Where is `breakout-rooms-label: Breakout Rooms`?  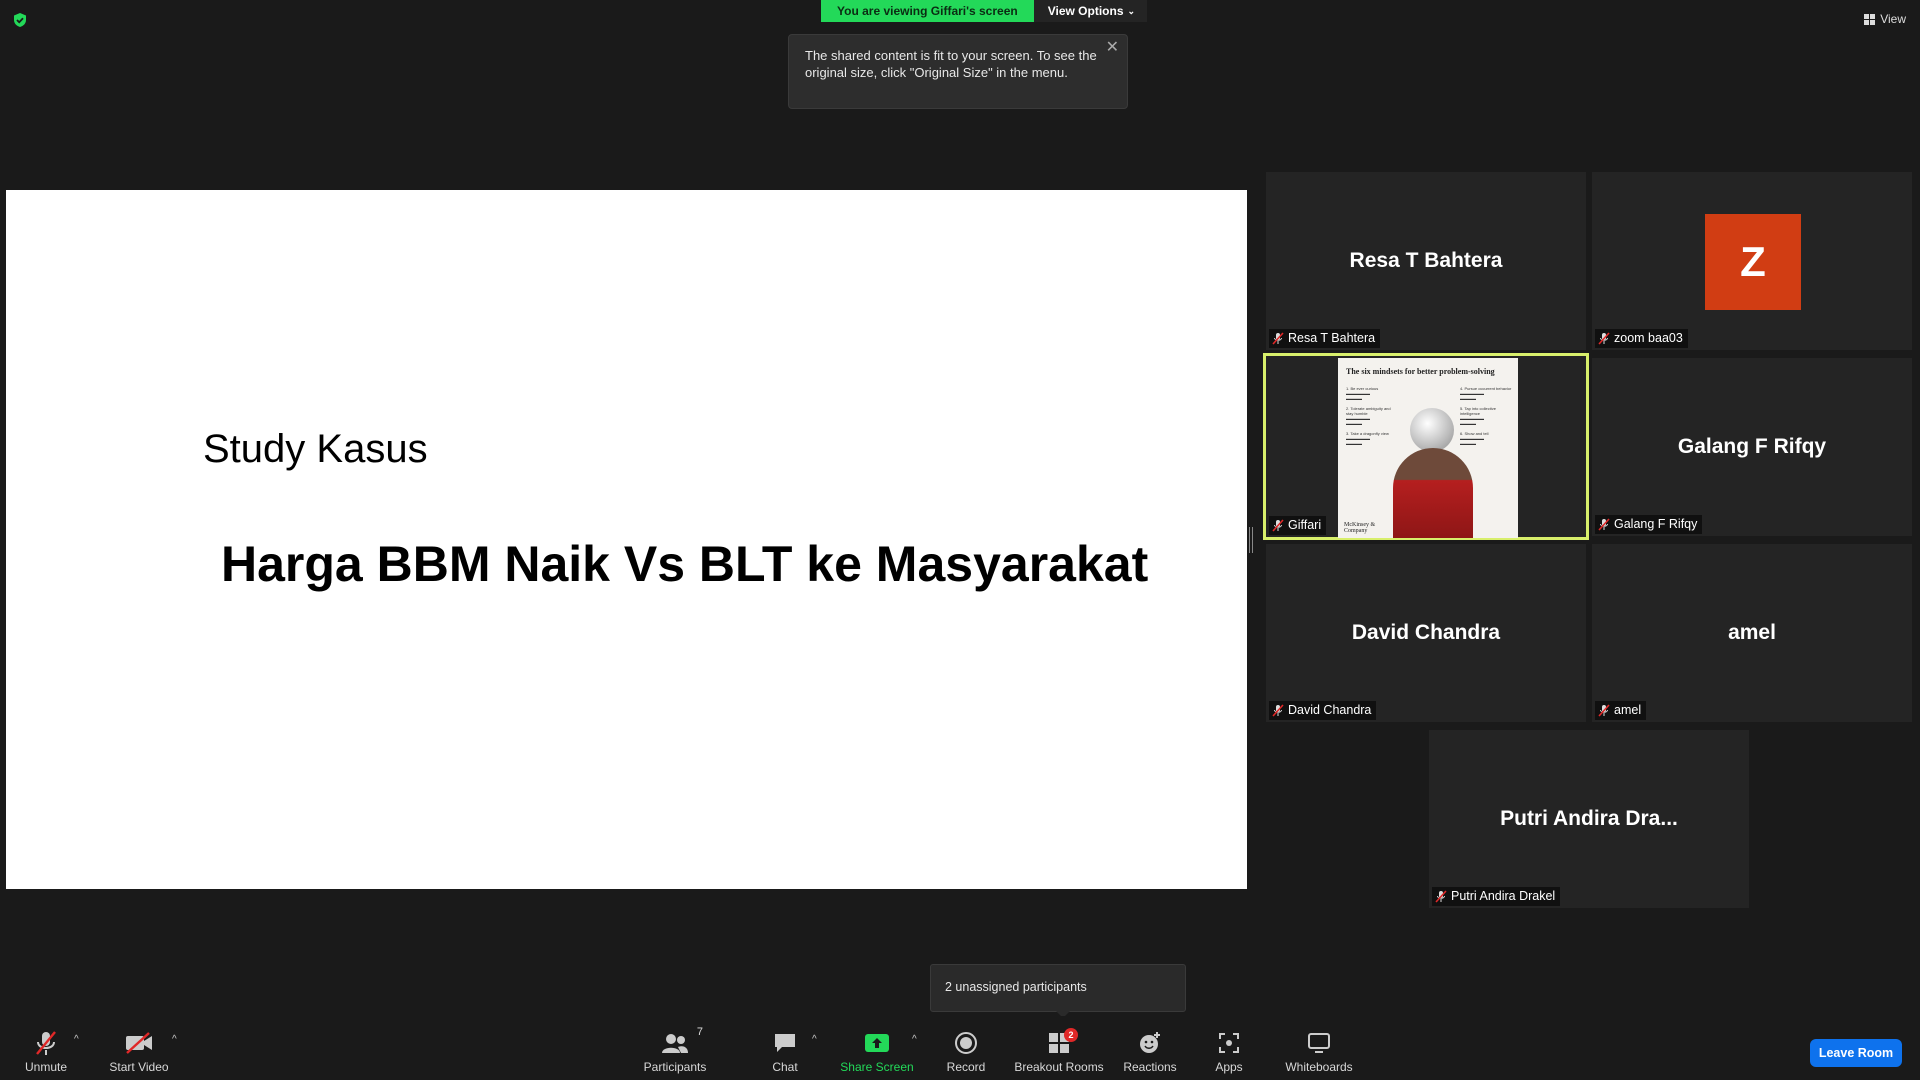
breakout-rooms-label: Breakout Rooms is located at coordinates (1059, 1067).